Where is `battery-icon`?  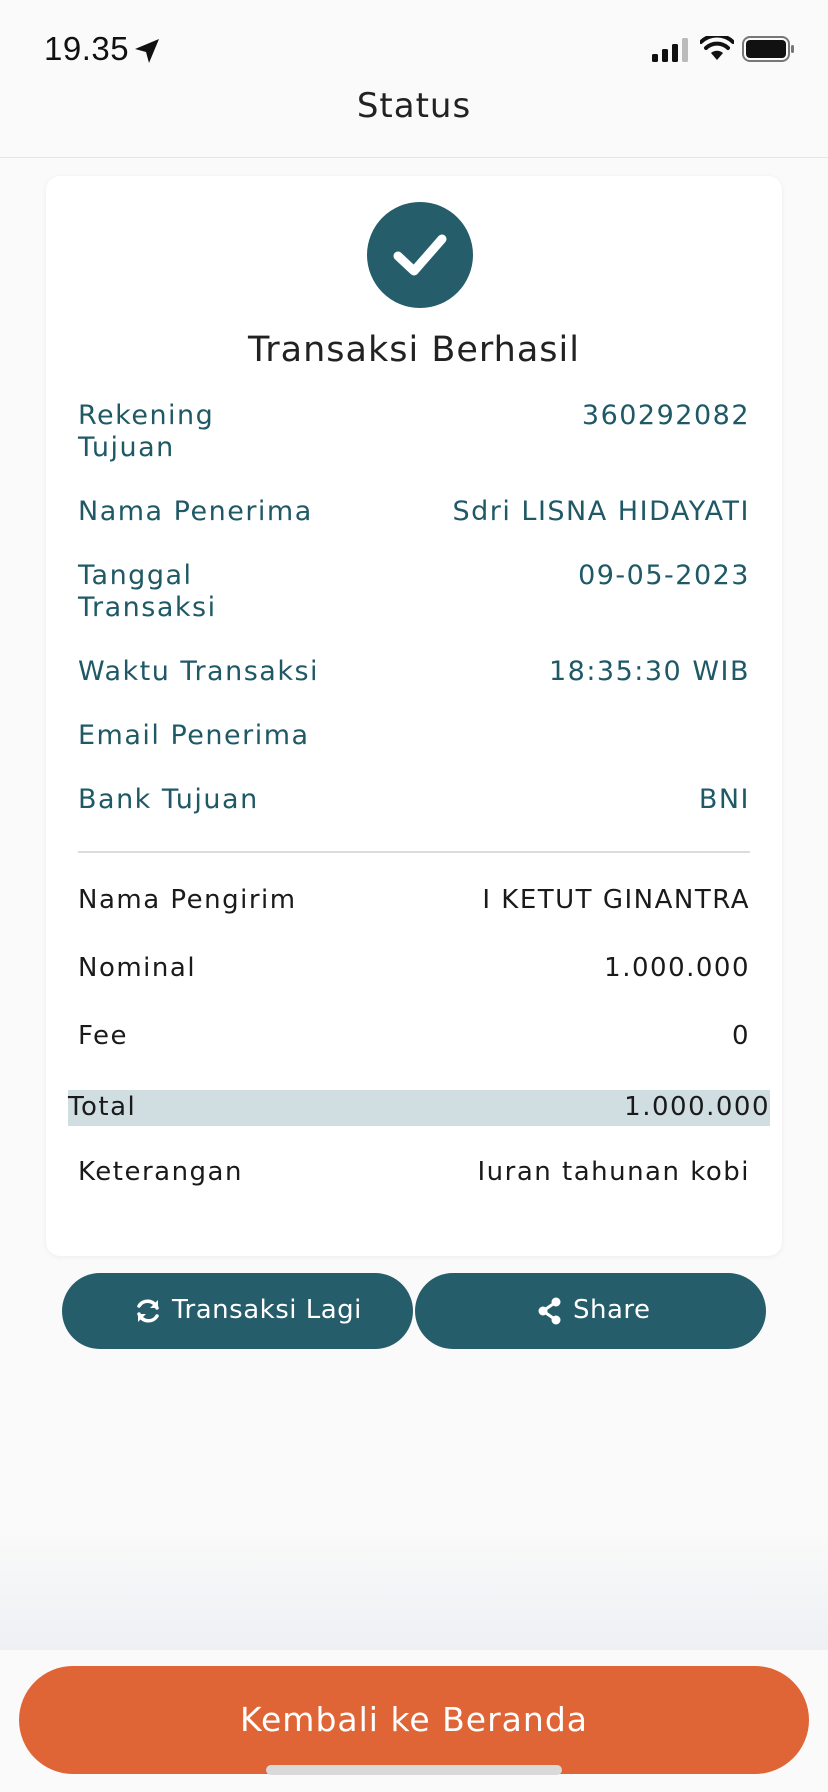
battery-icon is located at coordinates (768, 49).